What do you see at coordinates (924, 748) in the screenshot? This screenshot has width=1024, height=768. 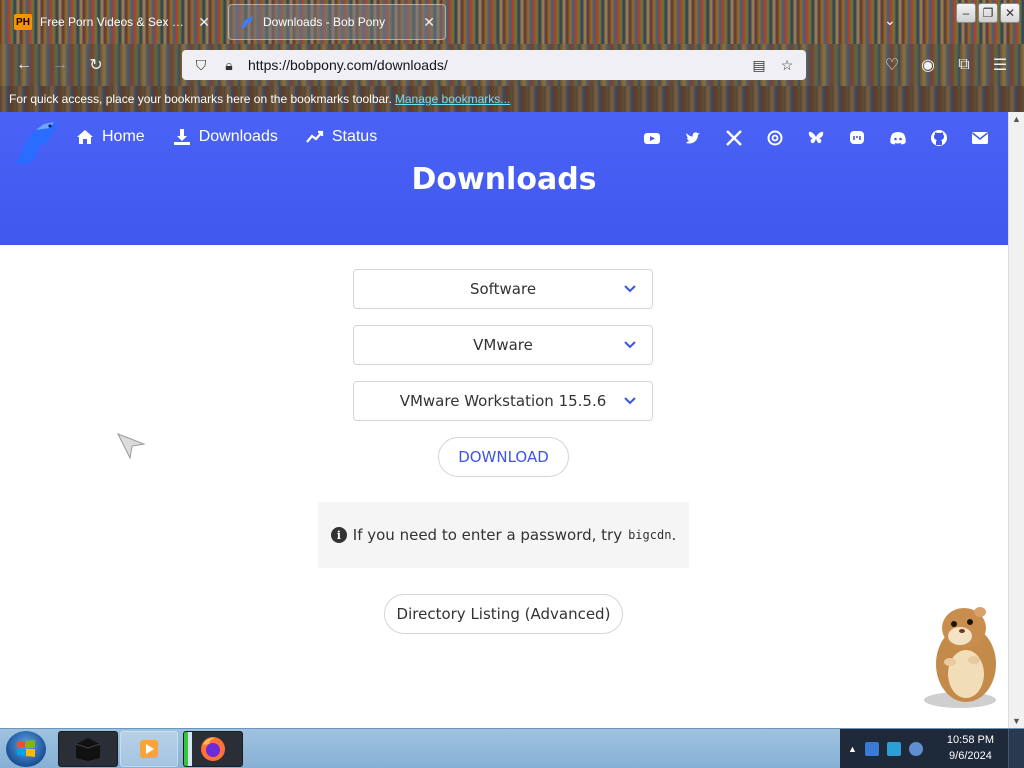 I see `system-tray: ▲ 10:58 PM 9/6/2024` at bounding box center [924, 748].